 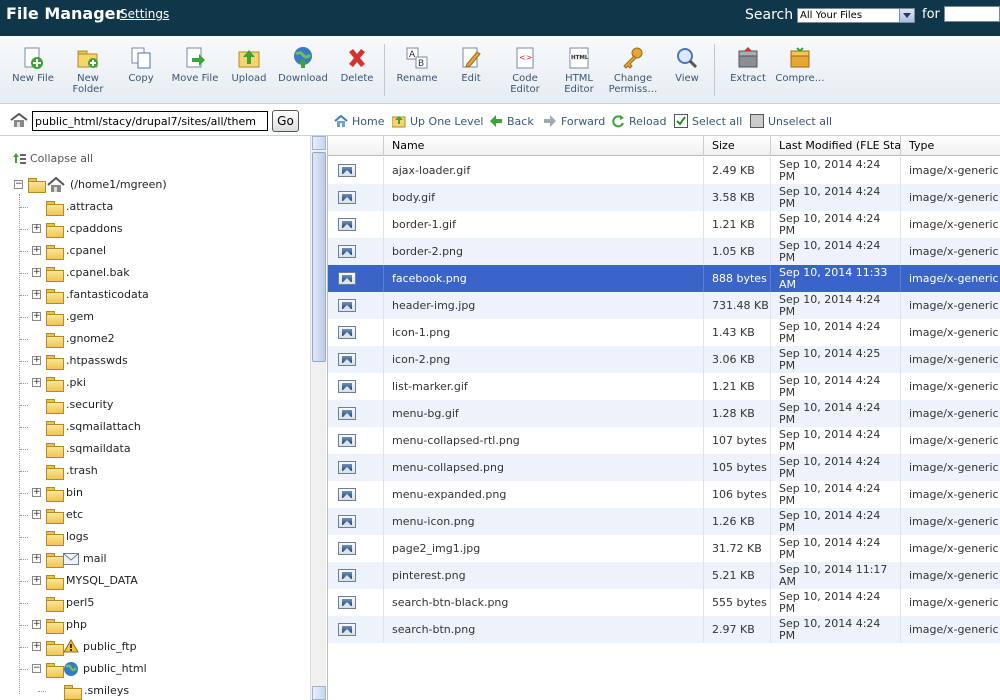 I want to click on edit-button: Edit, so click(x=471, y=65).